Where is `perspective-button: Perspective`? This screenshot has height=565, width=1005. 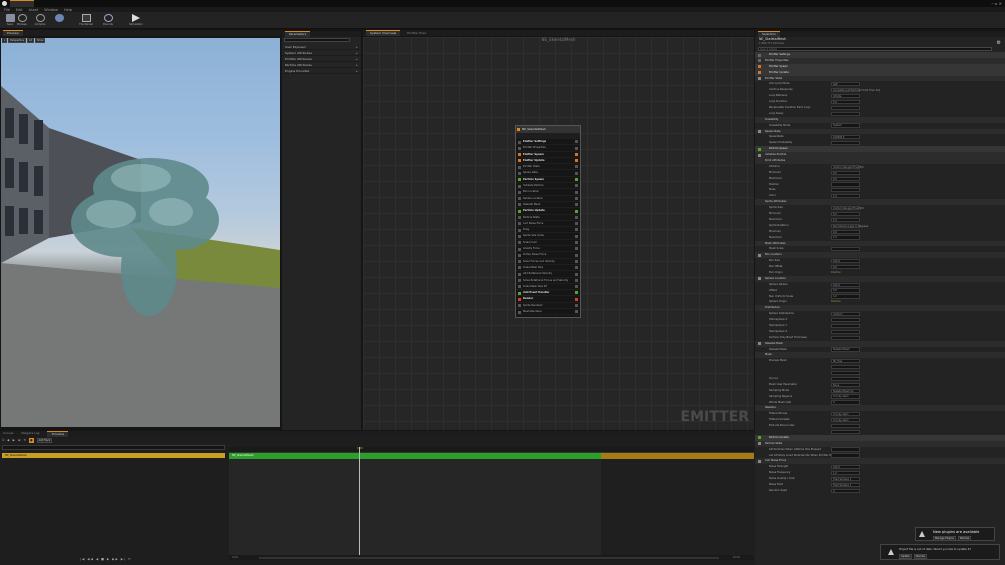 perspective-button: Perspective is located at coordinates (17, 40).